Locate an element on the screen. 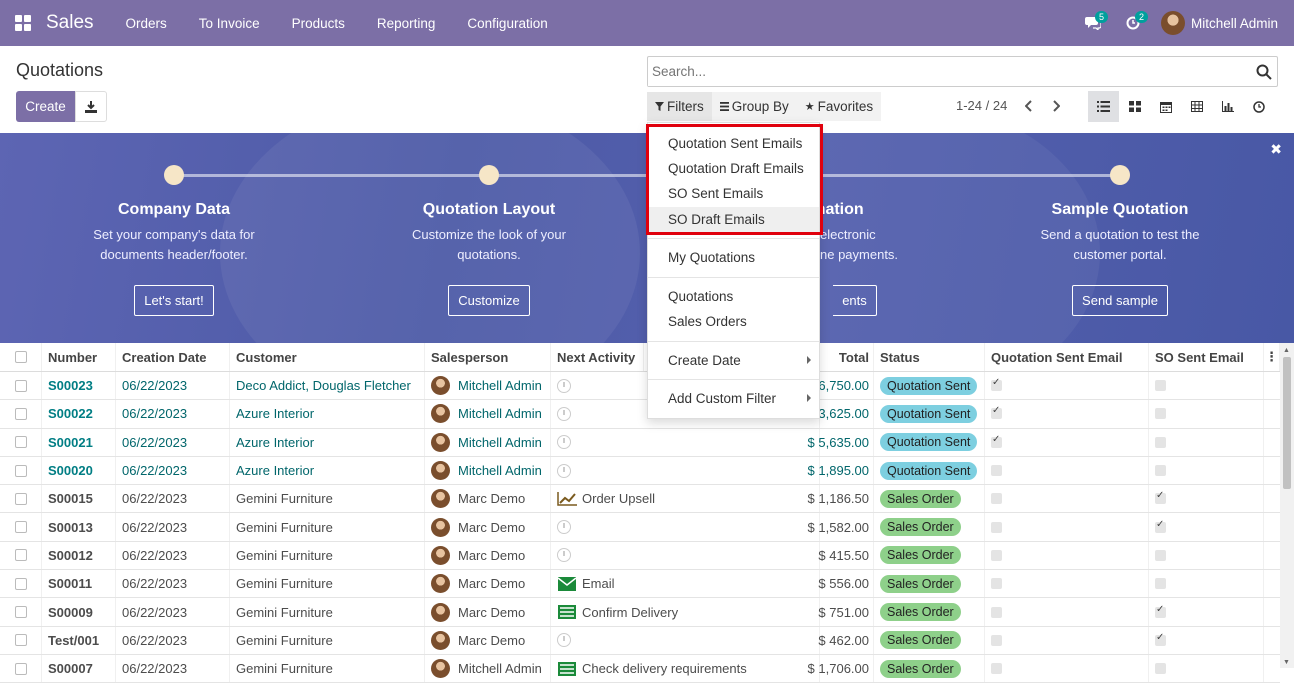 Image resolution: width=1294 pixels, height=683 pixels. menu-products: Products is located at coordinates (318, 23).